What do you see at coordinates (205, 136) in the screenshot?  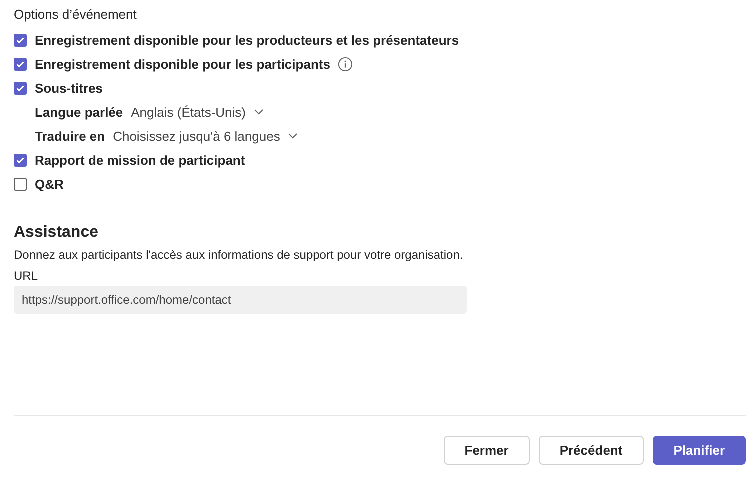 I see `dropdown: Choisissez jusqu'à 6 langues` at bounding box center [205, 136].